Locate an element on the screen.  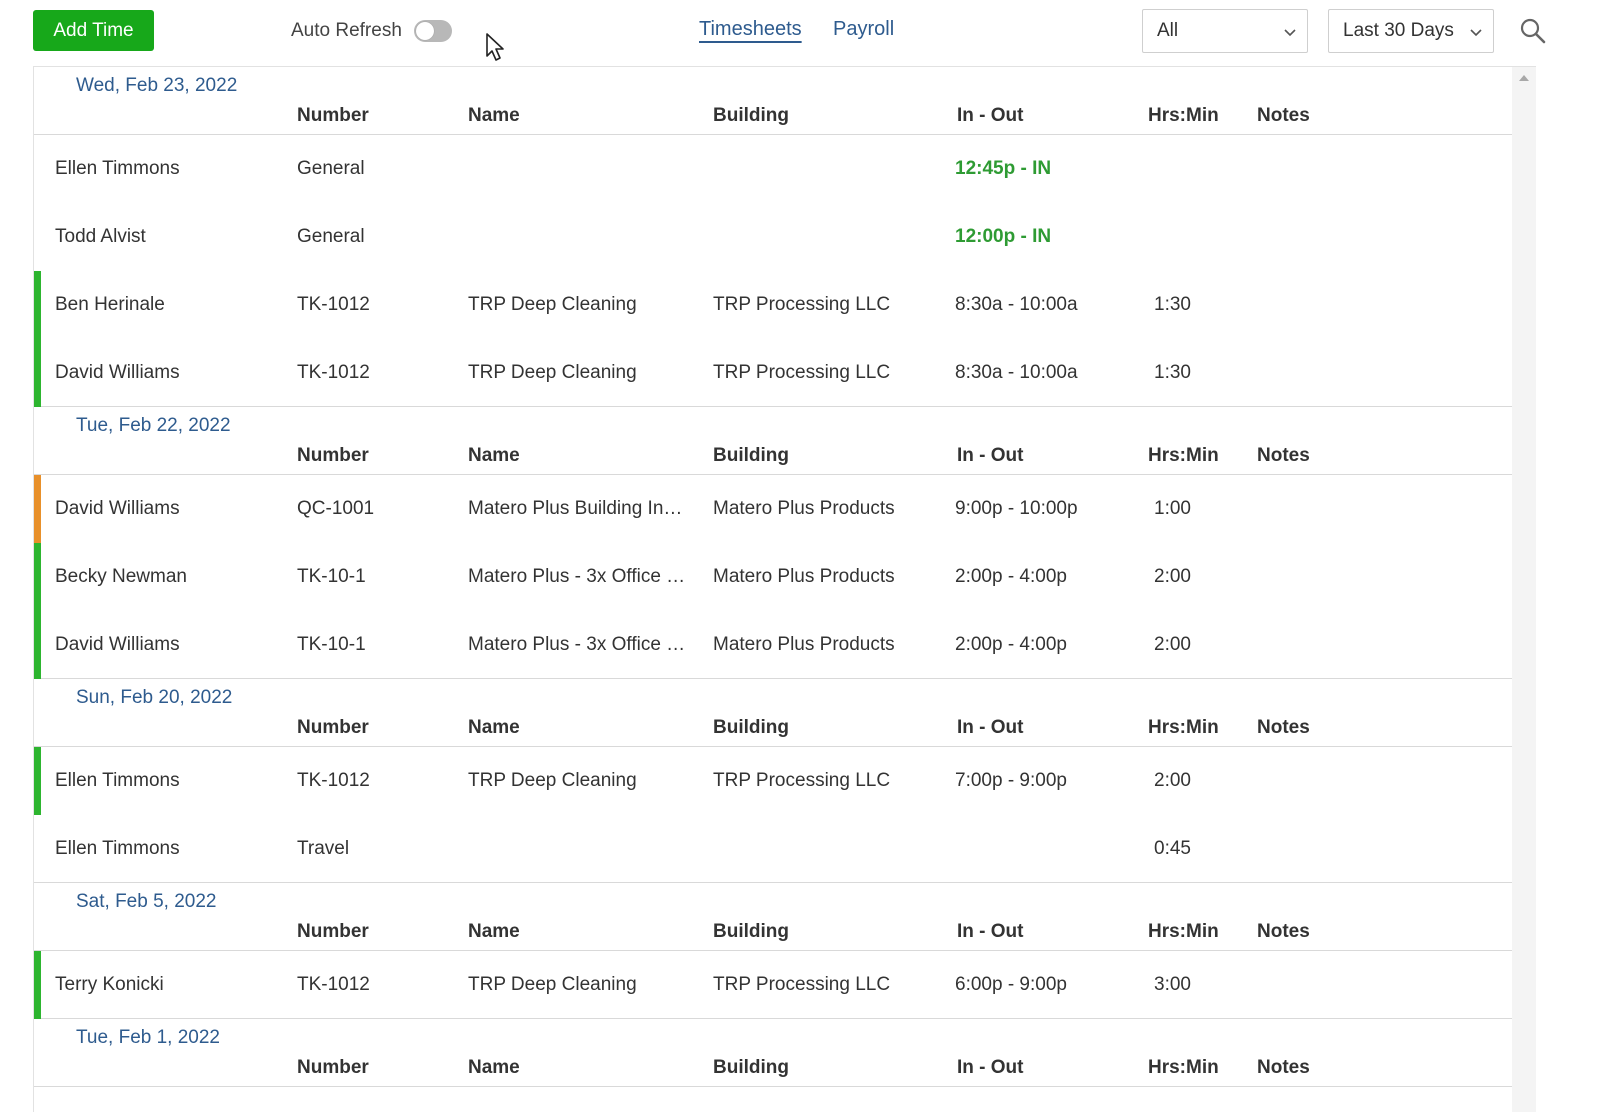
auto-refresh: Auto Refresh is located at coordinates (371, 31).